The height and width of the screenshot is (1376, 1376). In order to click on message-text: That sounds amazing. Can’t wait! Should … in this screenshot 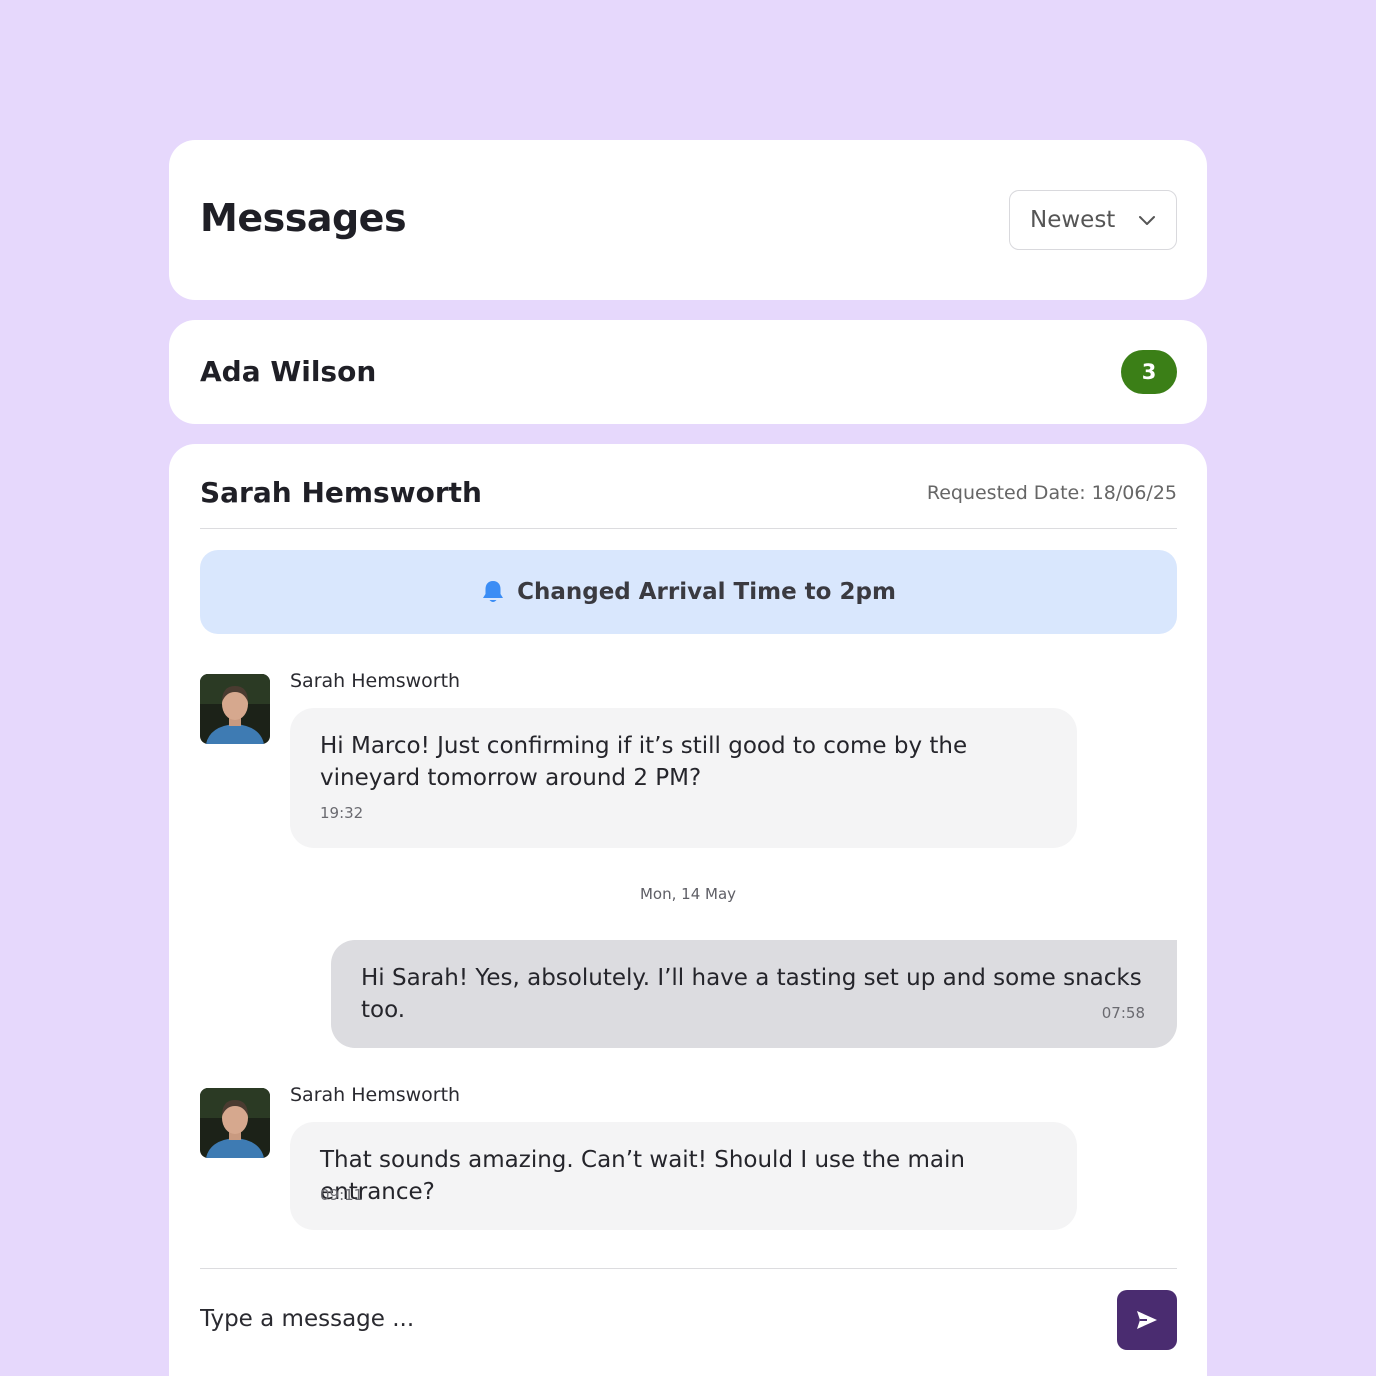, I will do `click(642, 1176)`.